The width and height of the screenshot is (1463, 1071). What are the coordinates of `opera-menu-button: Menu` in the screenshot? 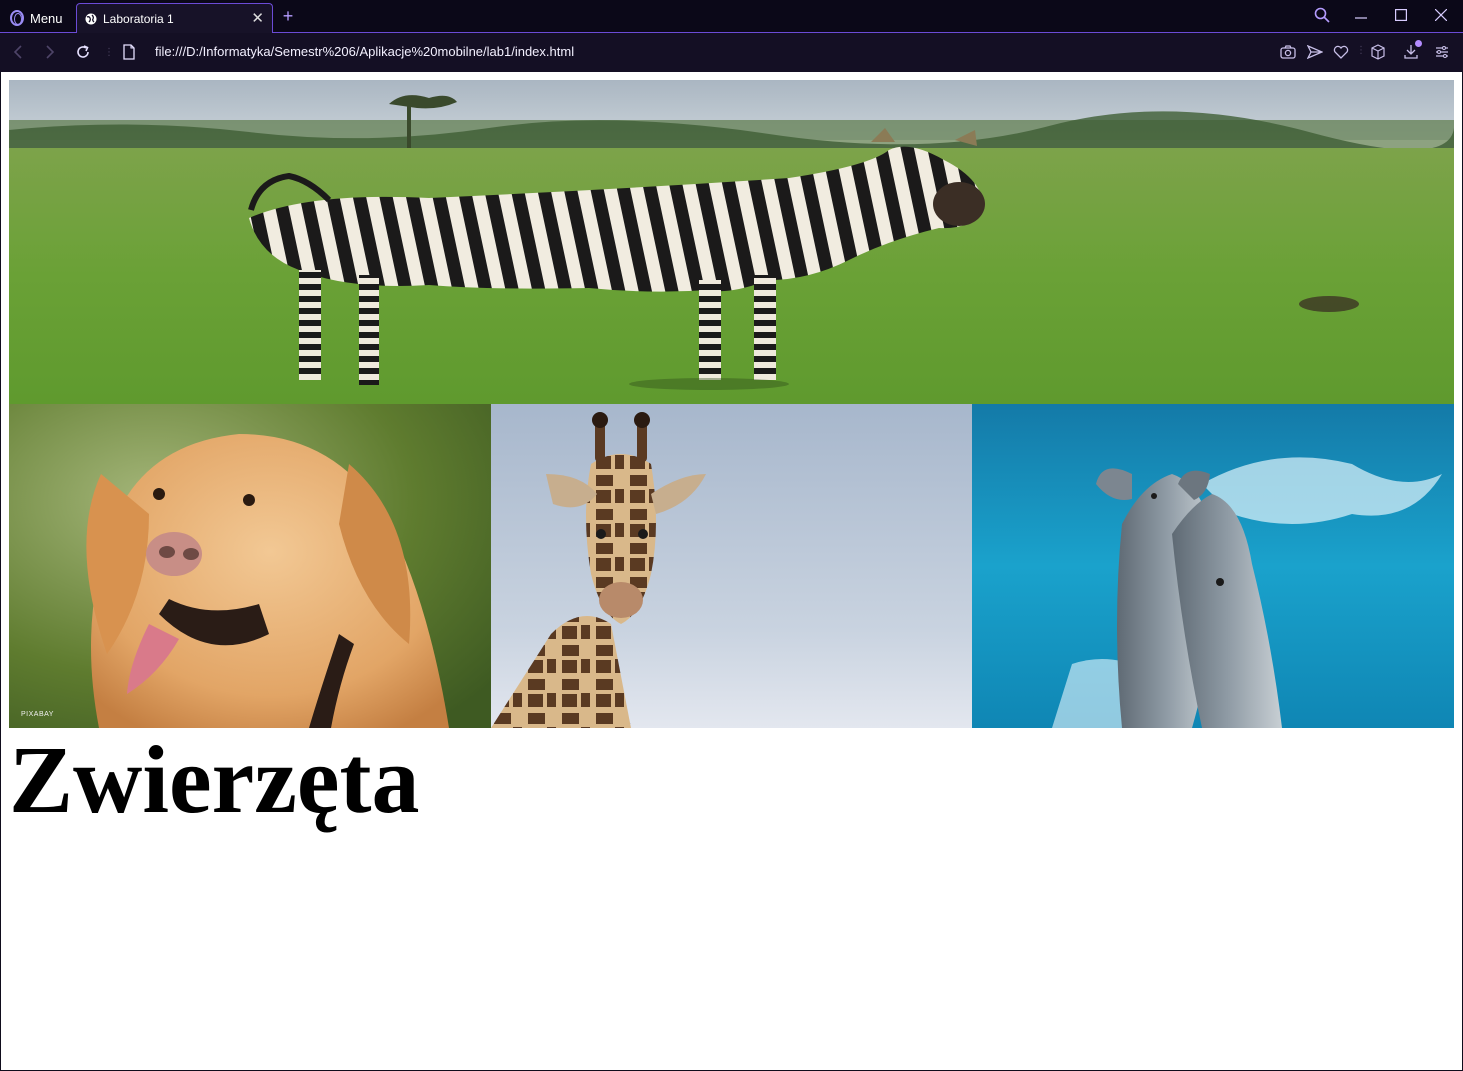 It's located at (37, 18).